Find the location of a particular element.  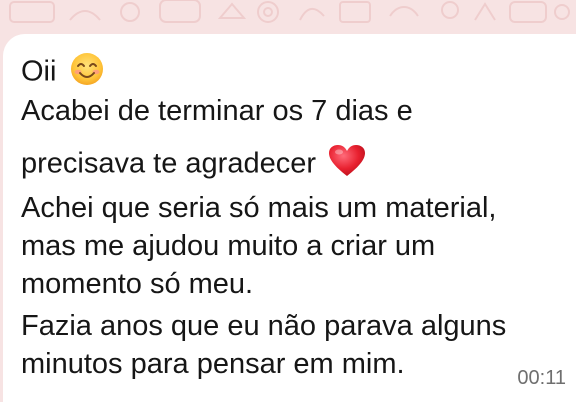

message-line-2: Acabei de terminar os 7 dias e is located at coordinates (217, 111).